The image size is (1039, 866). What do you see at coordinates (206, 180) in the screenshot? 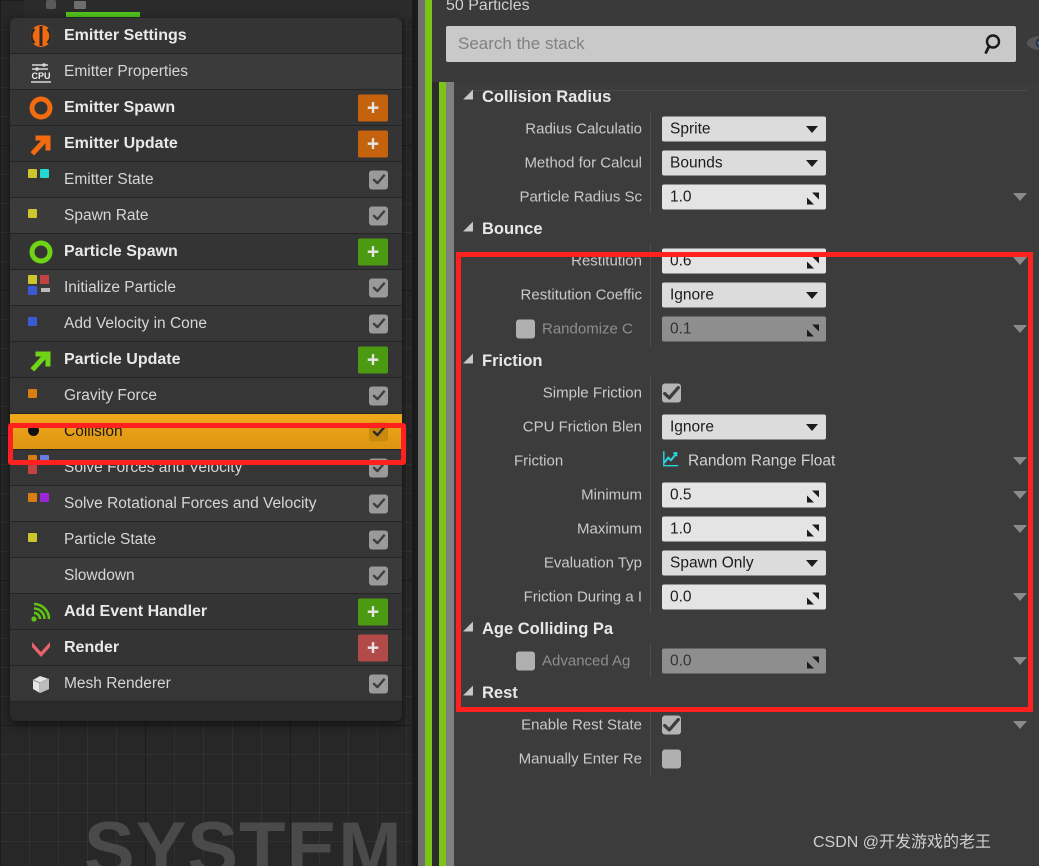
I see `stack-row-emitter-state: Emitter State` at bounding box center [206, 180].